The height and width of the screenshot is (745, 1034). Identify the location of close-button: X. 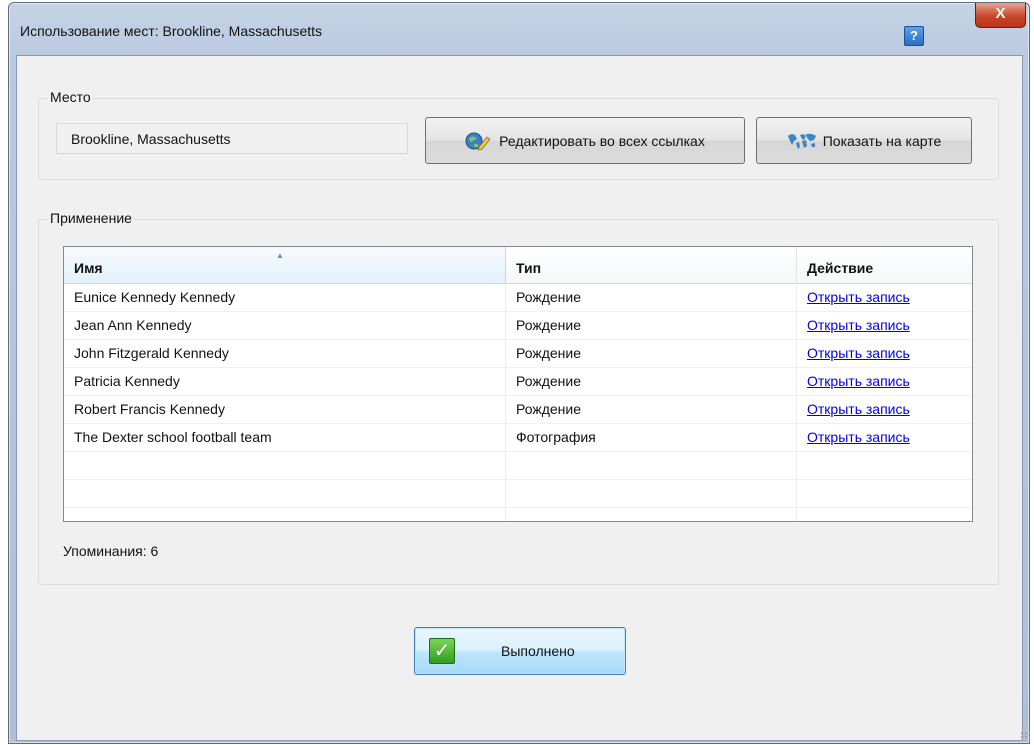
(1000, 15).